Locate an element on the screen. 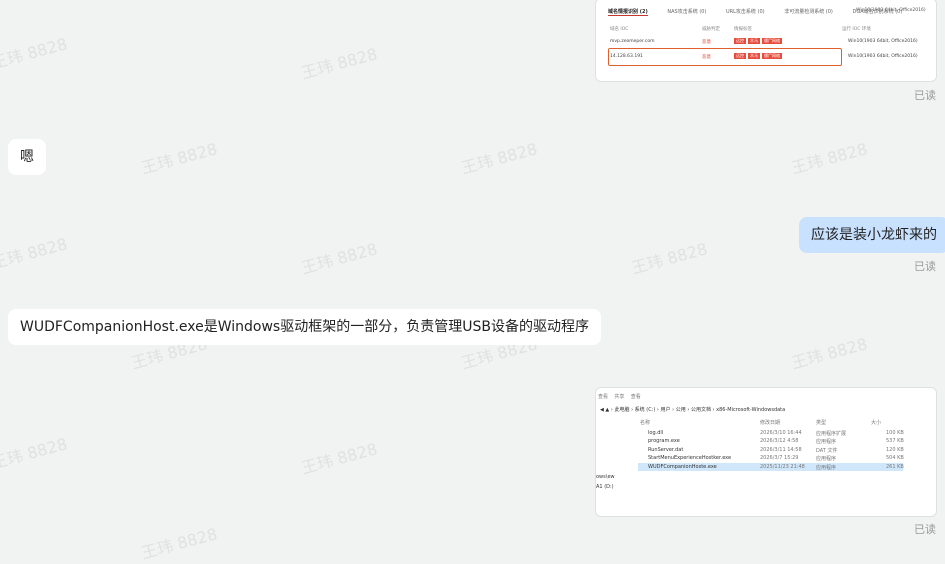 This screenshot has height=564, width=945. screenshot-row: 14.128.63.191 is located at coordinates (626, 56).